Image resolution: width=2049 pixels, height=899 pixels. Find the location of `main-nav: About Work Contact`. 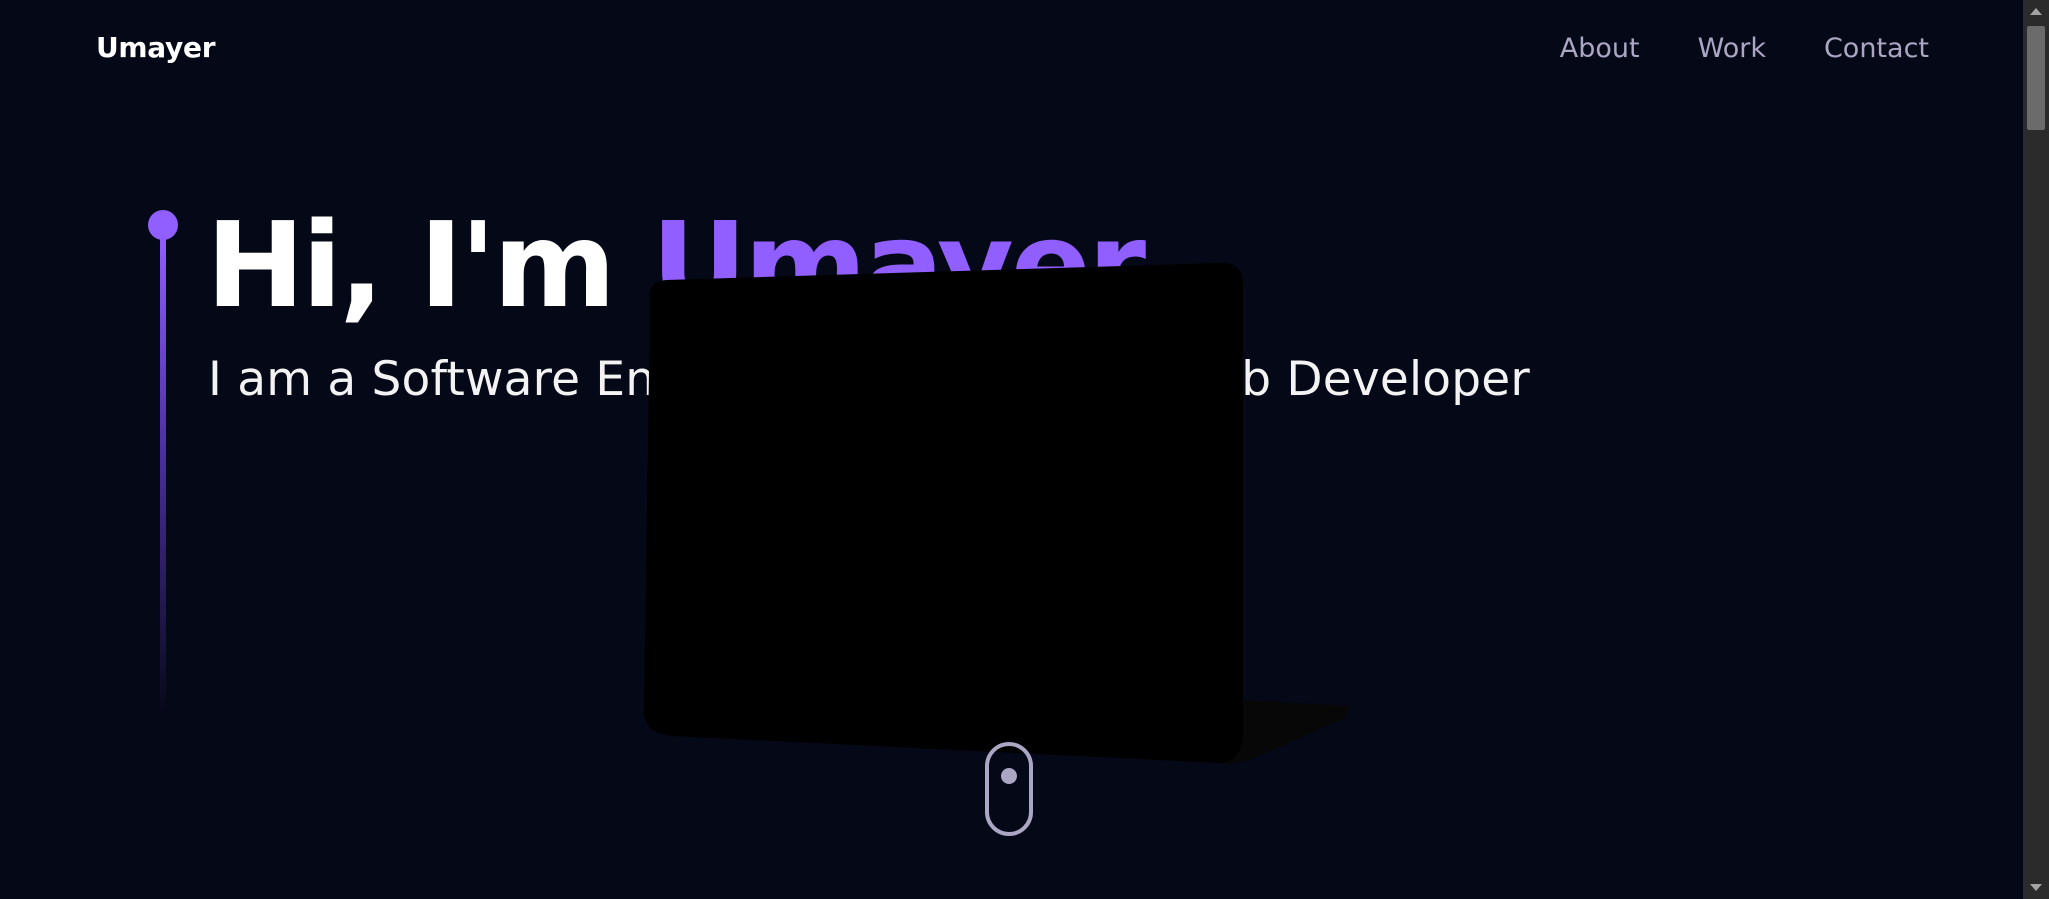

main-nav: About Work Contact is located at coordinates (1744, 48).